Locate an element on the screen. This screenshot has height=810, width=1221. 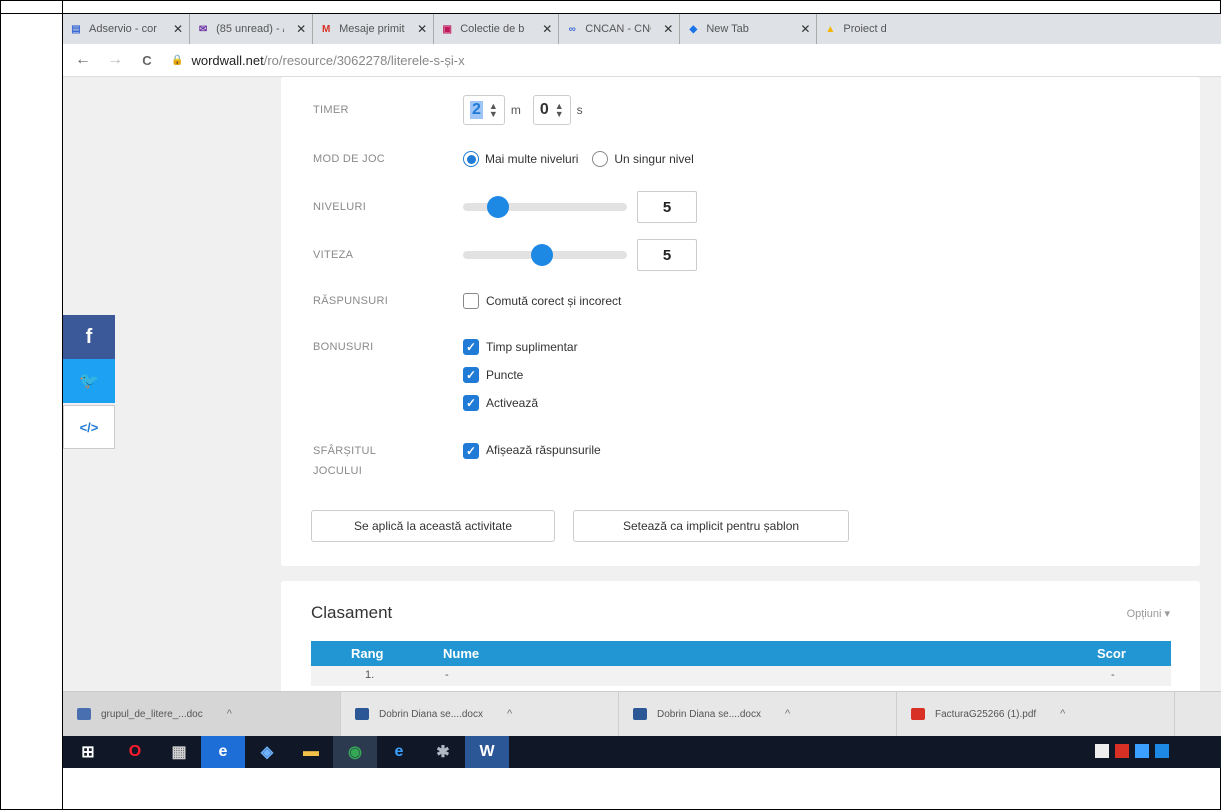
chrome-icon: ◉ is located at coordinates (355, 752).